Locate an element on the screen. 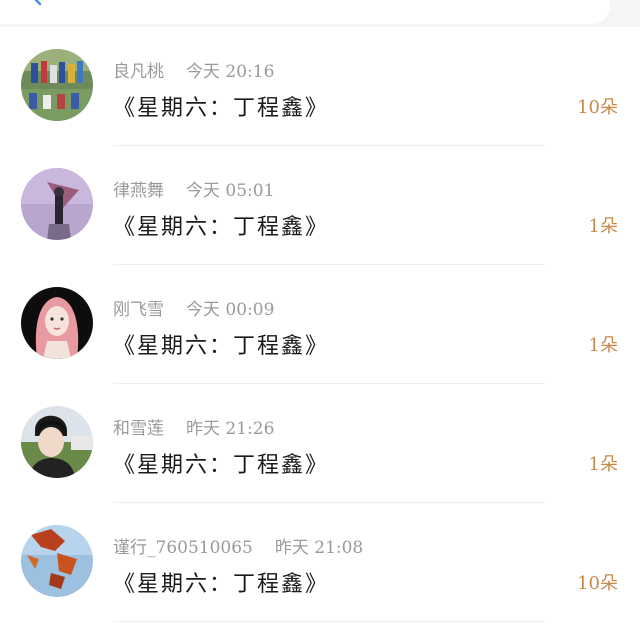 The image size is (640, 640). back-icon is located at coordinates (37, 4).